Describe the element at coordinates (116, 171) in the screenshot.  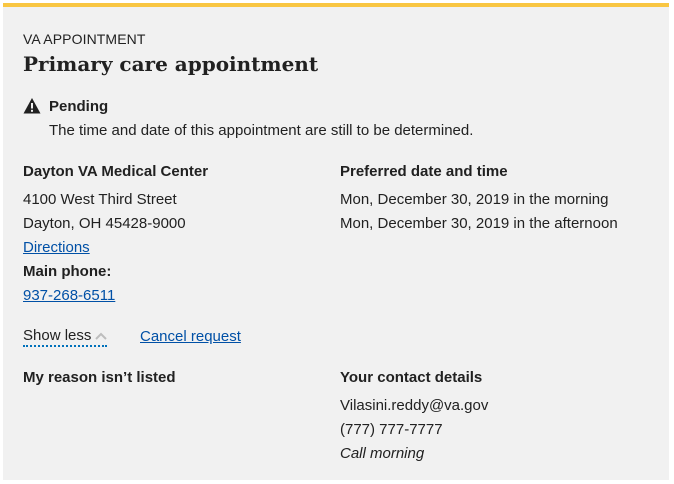
I see `facility-name: Dayton VA Medical Center` at that location.